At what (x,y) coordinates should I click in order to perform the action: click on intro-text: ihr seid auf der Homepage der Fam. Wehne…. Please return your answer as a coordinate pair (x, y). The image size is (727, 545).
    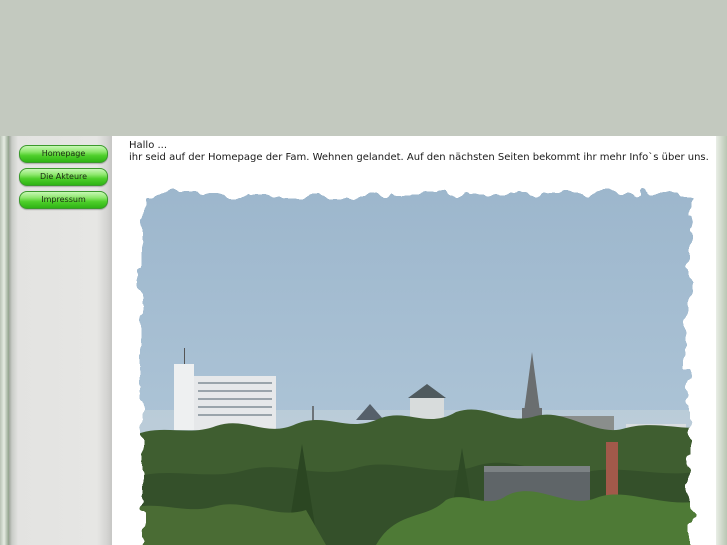
    Looking at the image, I should click on (419, 157).